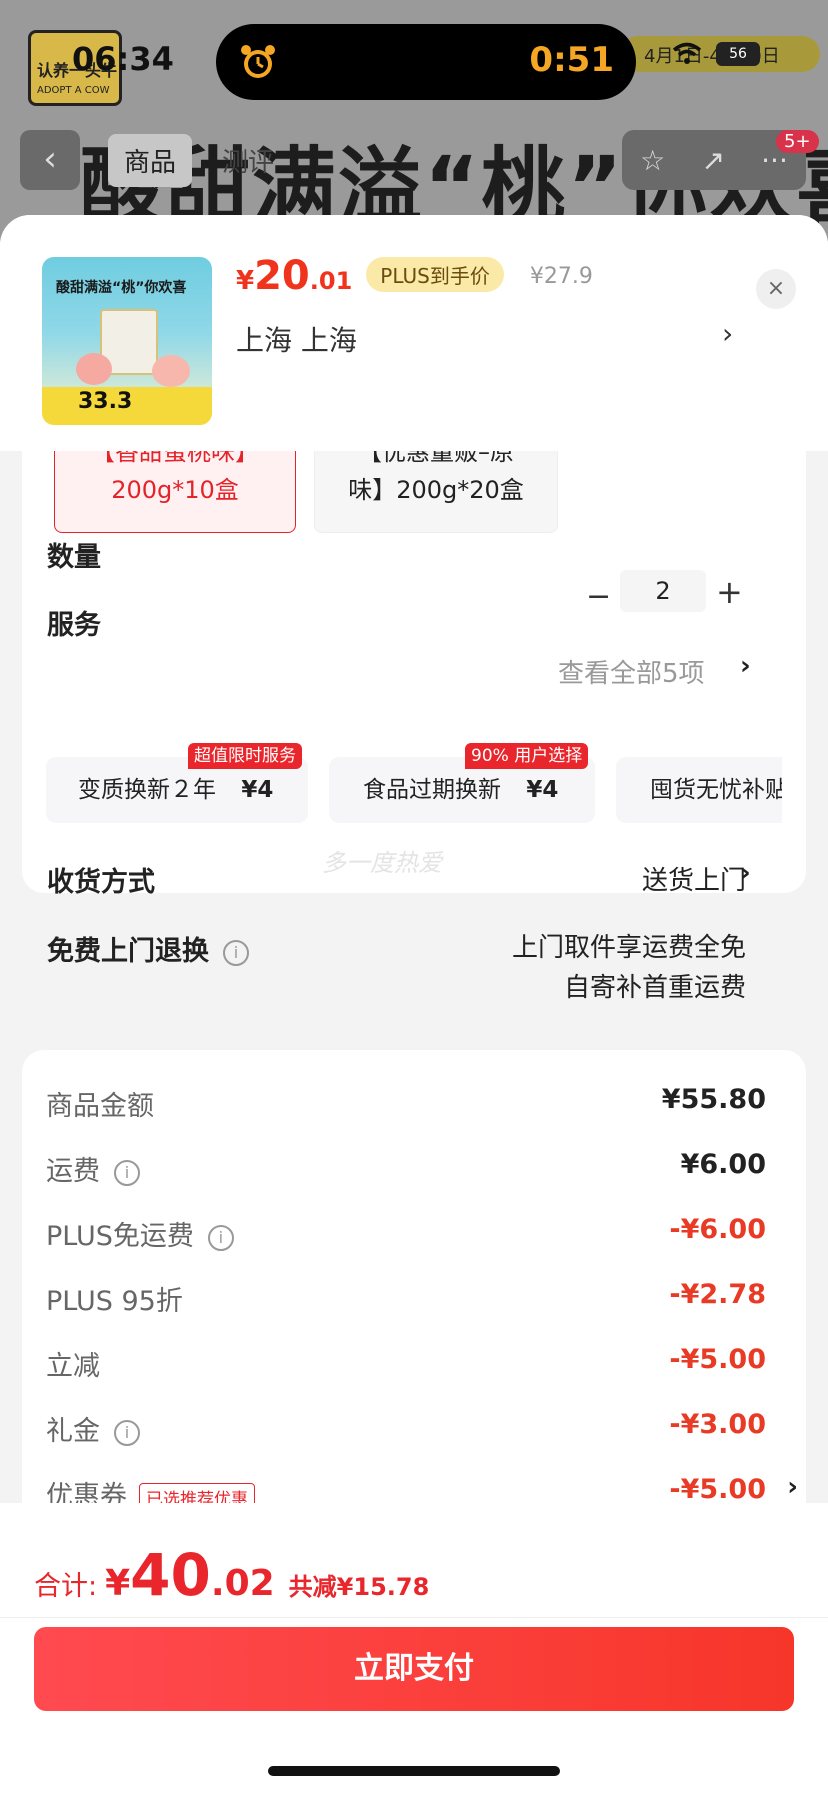 This screenshot has width=828, height=1796. I want to click on cost-label-group: 运费 i, so click(93, 1168).